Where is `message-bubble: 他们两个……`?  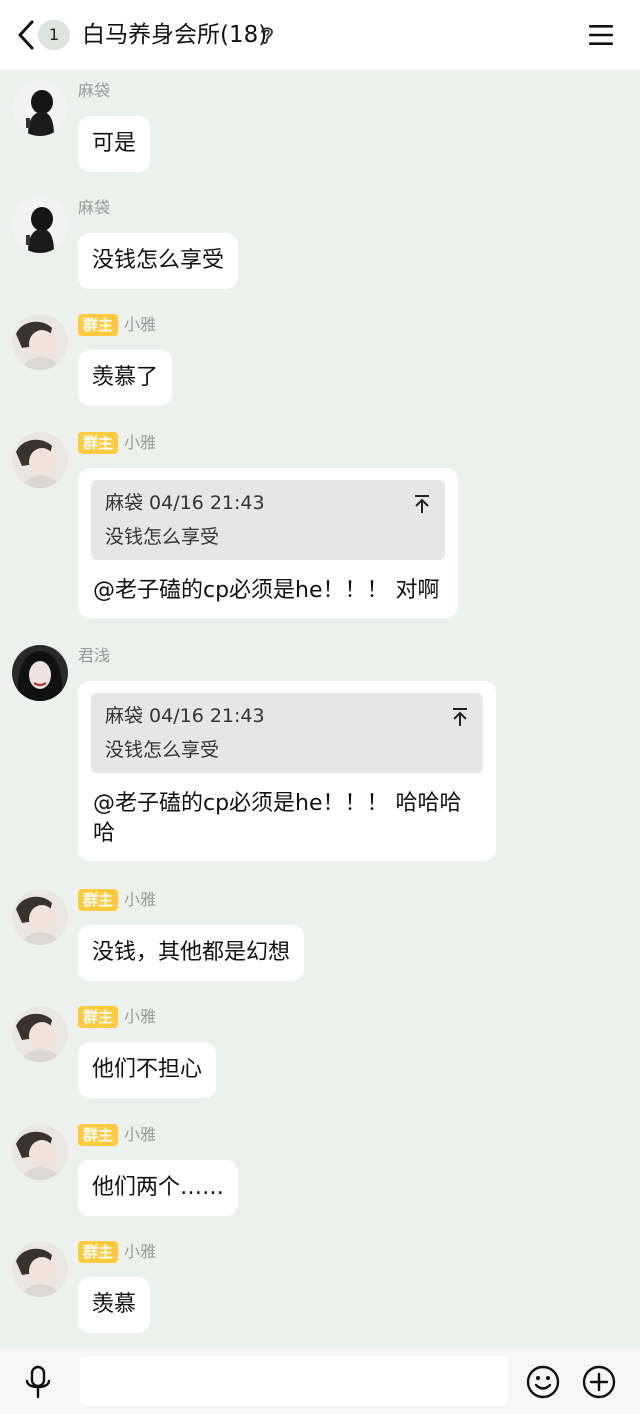 message-bubble: 他们两个…… is located at coordinates (158, 1188).